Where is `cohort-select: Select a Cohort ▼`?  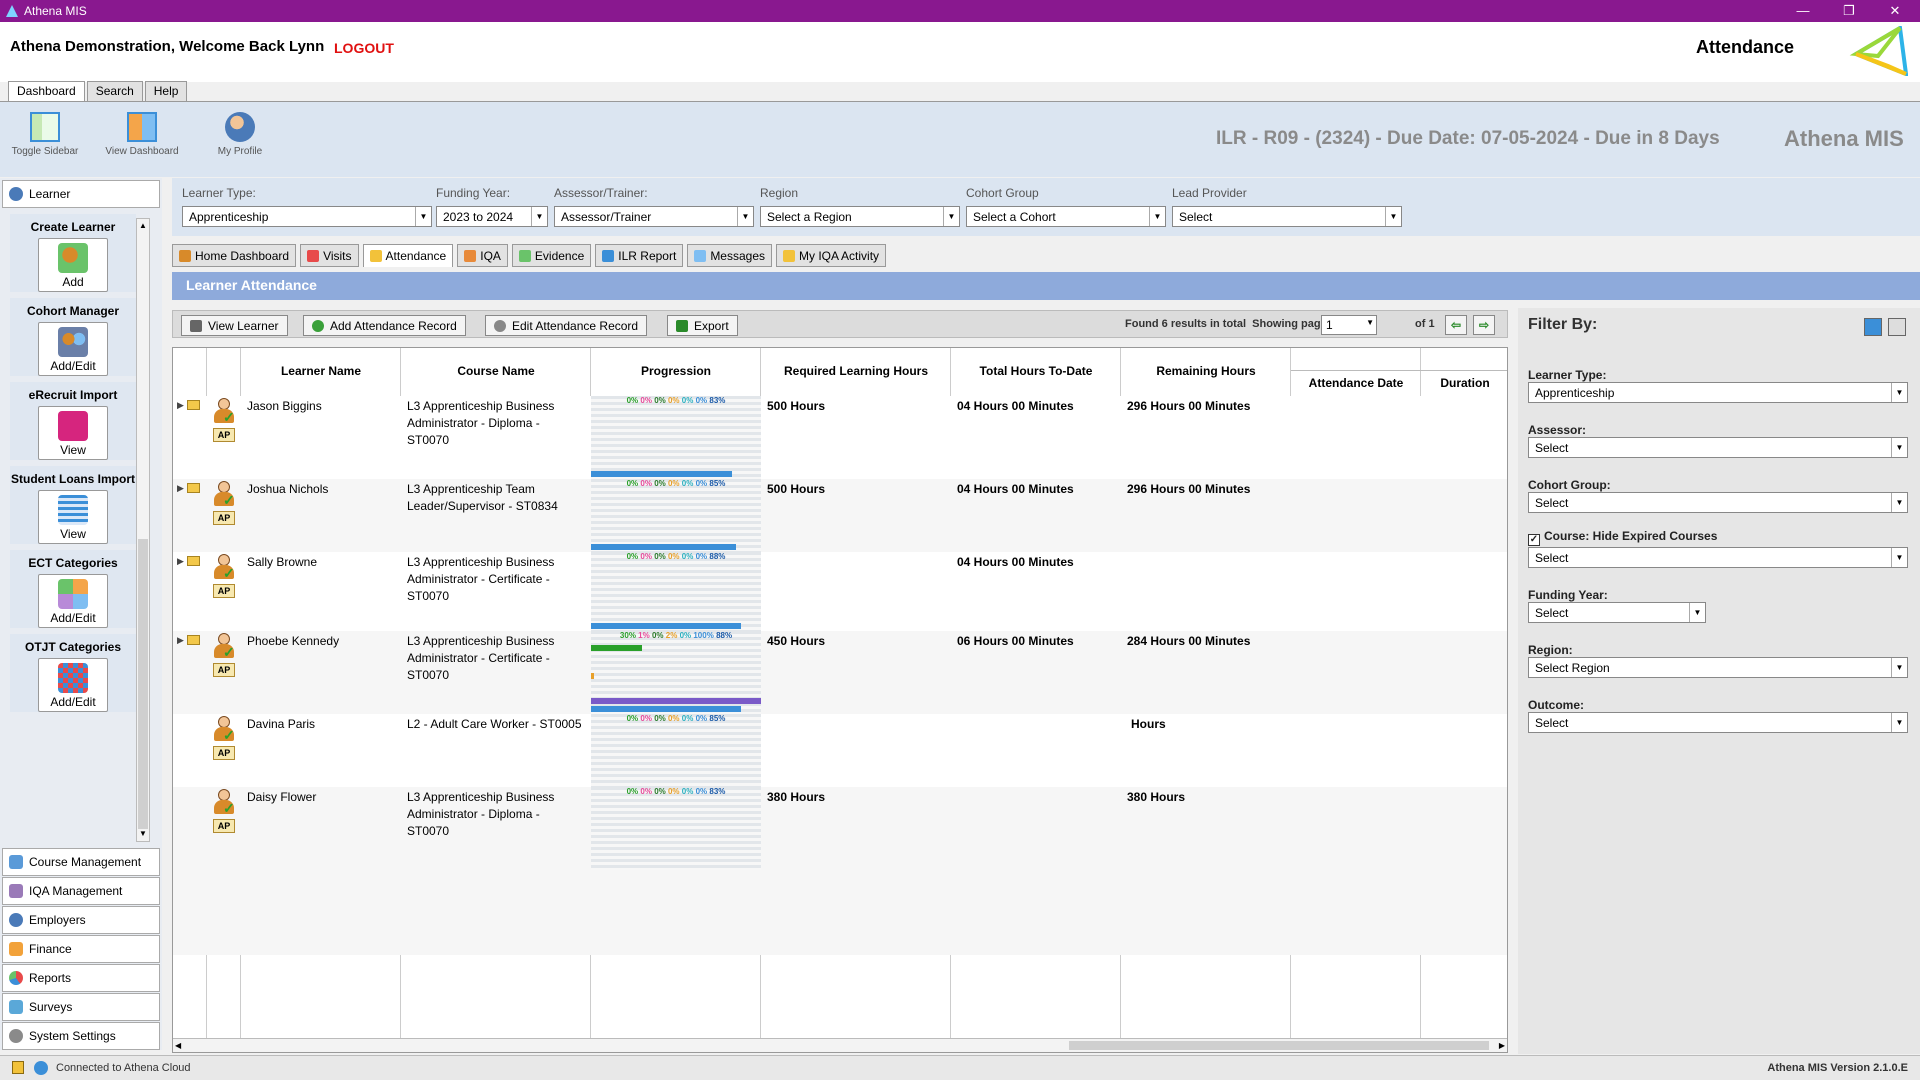
cohort-select: Select a Cohort ▼ is located at coordinates (1066, 216).